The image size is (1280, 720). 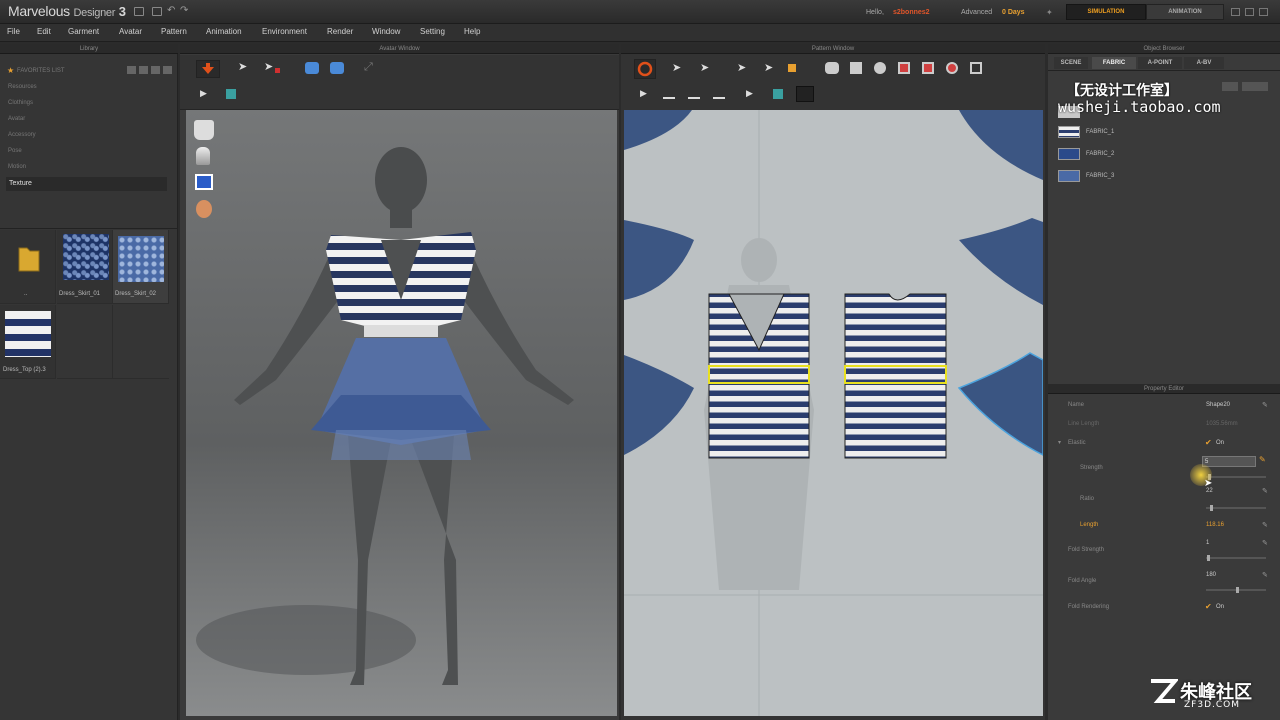 I want to click on texture-map-icon, so click(x=778, y=94).